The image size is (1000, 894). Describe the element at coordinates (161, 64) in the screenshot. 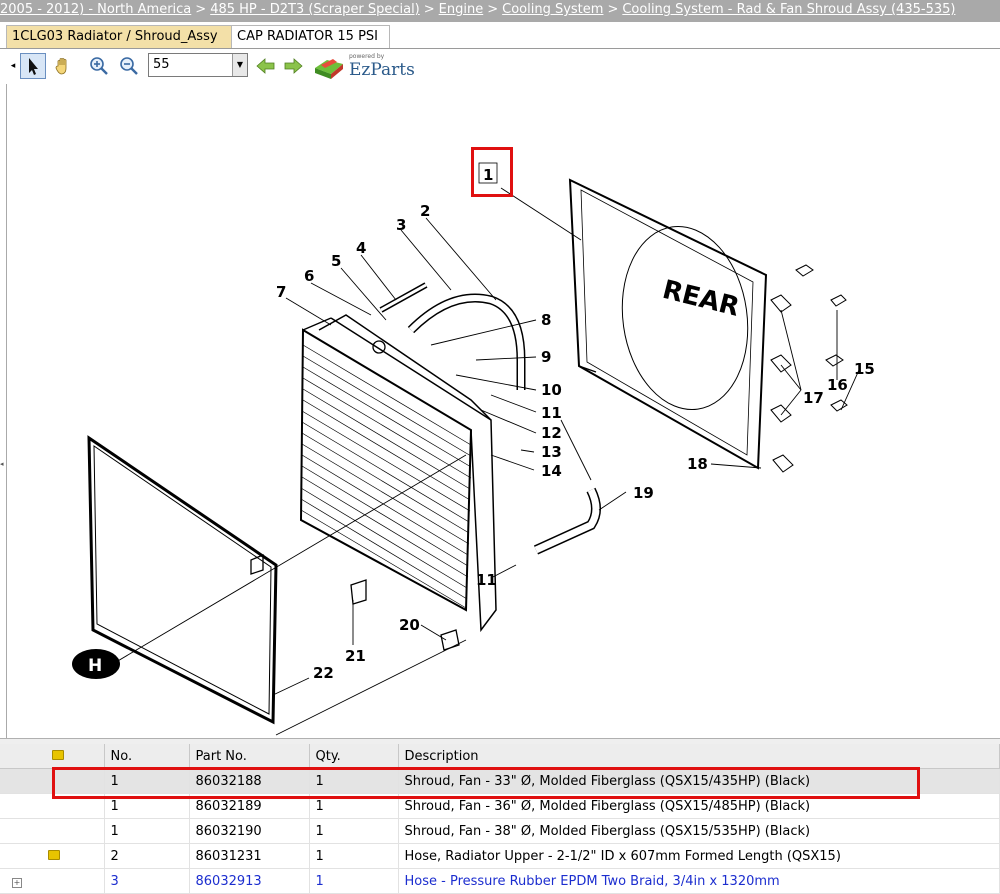

I see `zoom-level-value: 55` at that location.